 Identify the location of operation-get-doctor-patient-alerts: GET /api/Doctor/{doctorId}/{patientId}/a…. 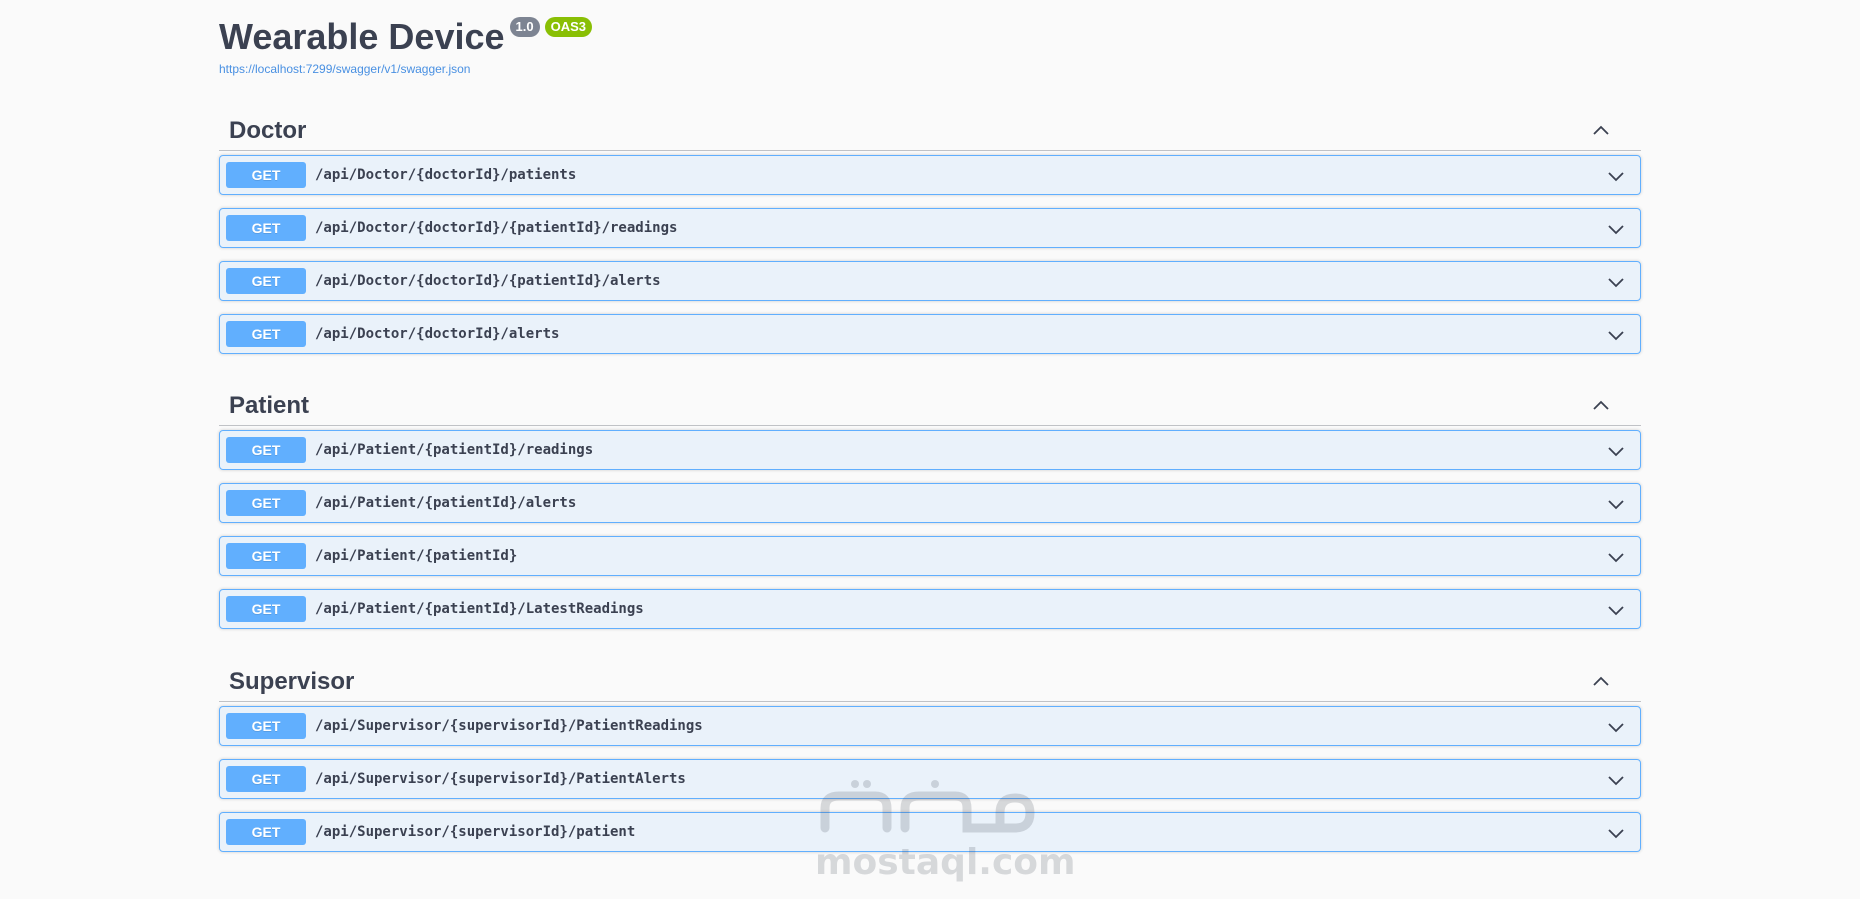
(930, 281).